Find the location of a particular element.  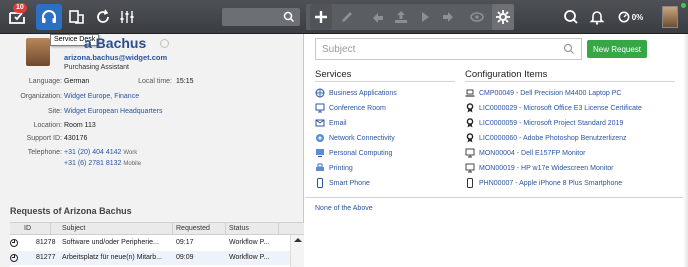

back-arrow-icon is located at coordinates (378, 18).